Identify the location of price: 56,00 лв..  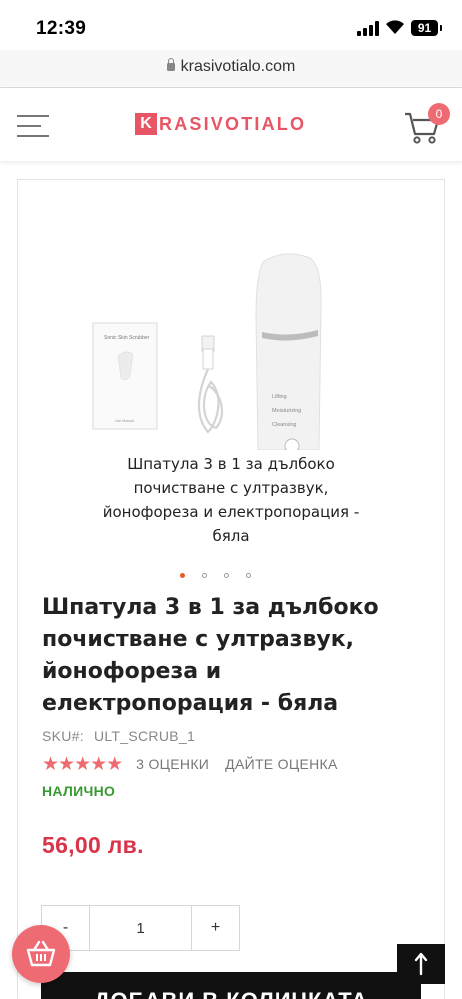
(93, 845).